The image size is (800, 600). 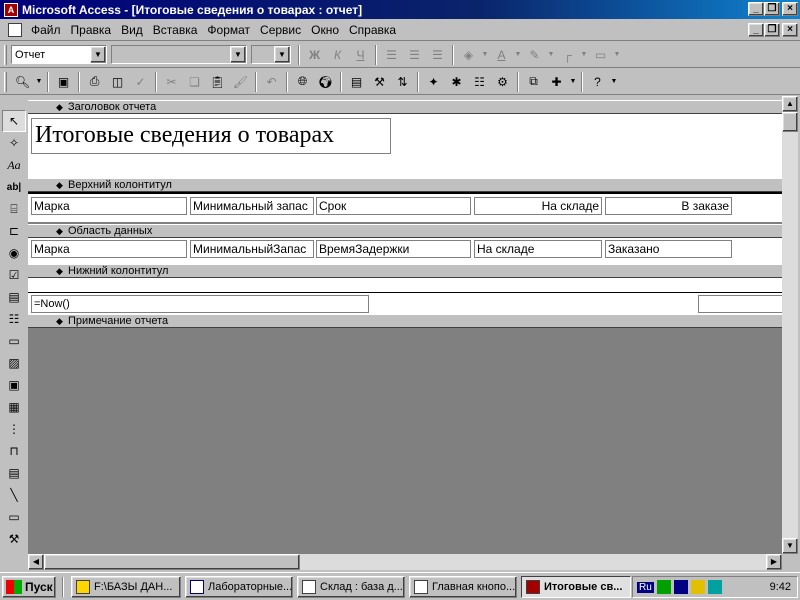 I want to click on scroll-left-icon: ◀, so click(x=36, y=562).